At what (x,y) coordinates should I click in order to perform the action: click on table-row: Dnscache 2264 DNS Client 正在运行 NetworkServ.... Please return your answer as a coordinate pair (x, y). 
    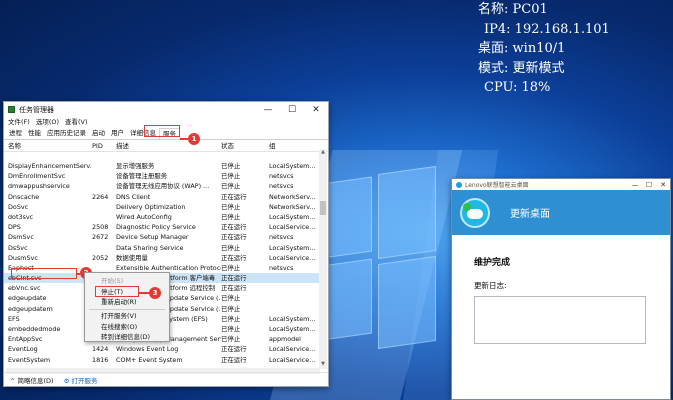
    Looking at the image, I should click on (162, 197).